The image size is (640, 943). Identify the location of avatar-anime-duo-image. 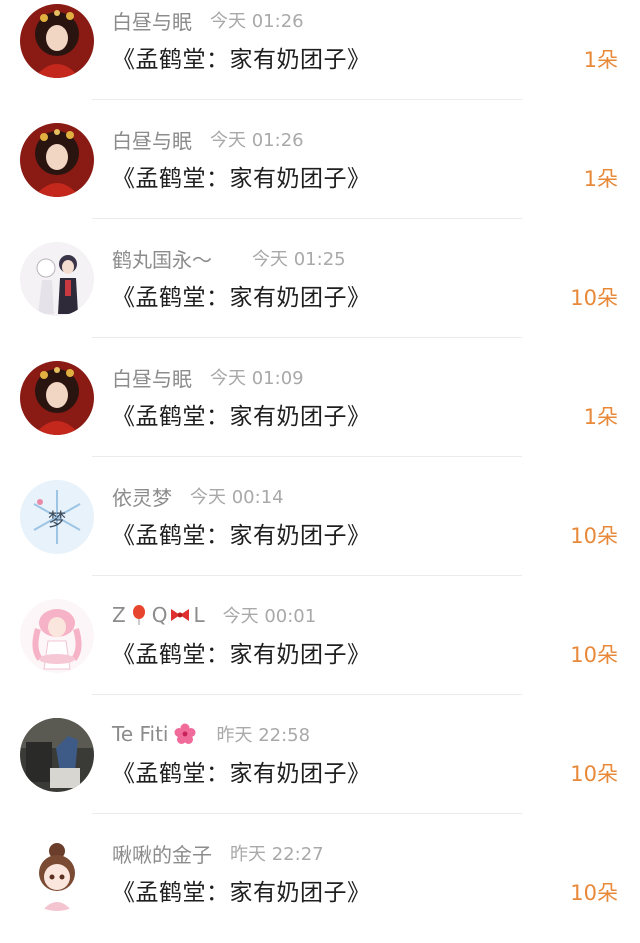
(57, 279).